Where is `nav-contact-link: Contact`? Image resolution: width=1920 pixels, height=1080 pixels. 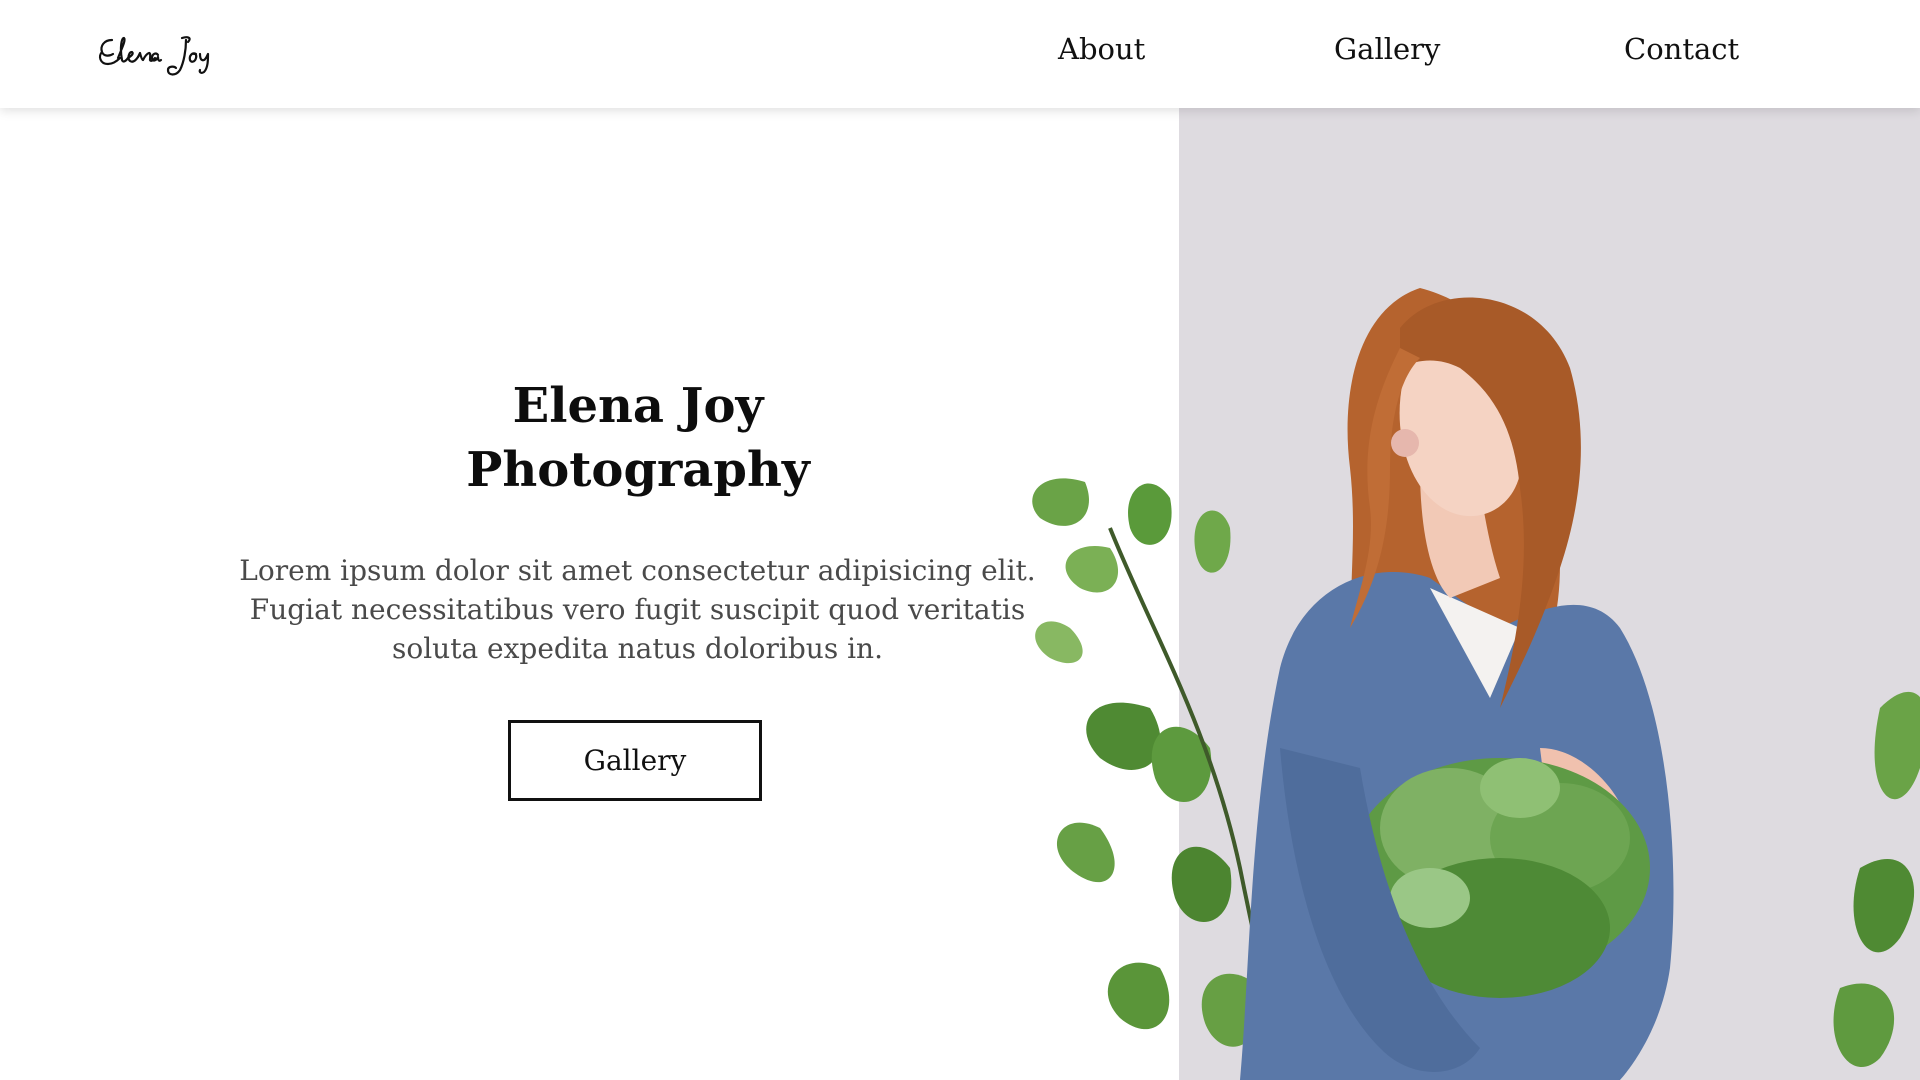 nav-contact-link: Contact is located at coordinates (1681, 49).